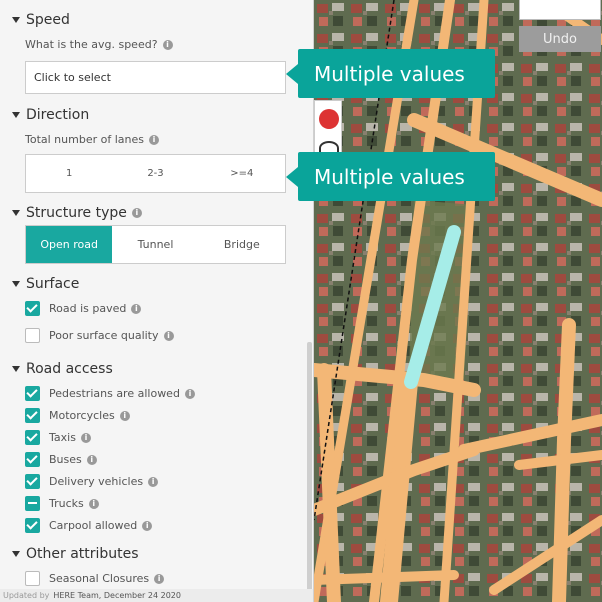 The height and width of the screenshot is (602, 602). I want to click on checkbox-label: Trucks, so click(66, 503).